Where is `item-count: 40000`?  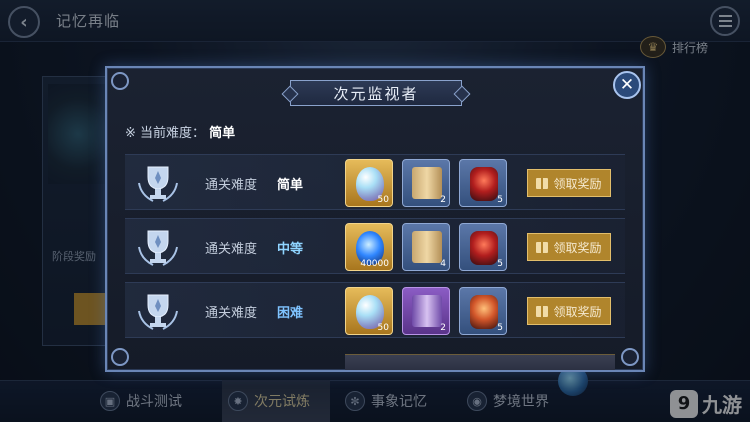
item-count: 40000 is located at coordinates (374, 264).